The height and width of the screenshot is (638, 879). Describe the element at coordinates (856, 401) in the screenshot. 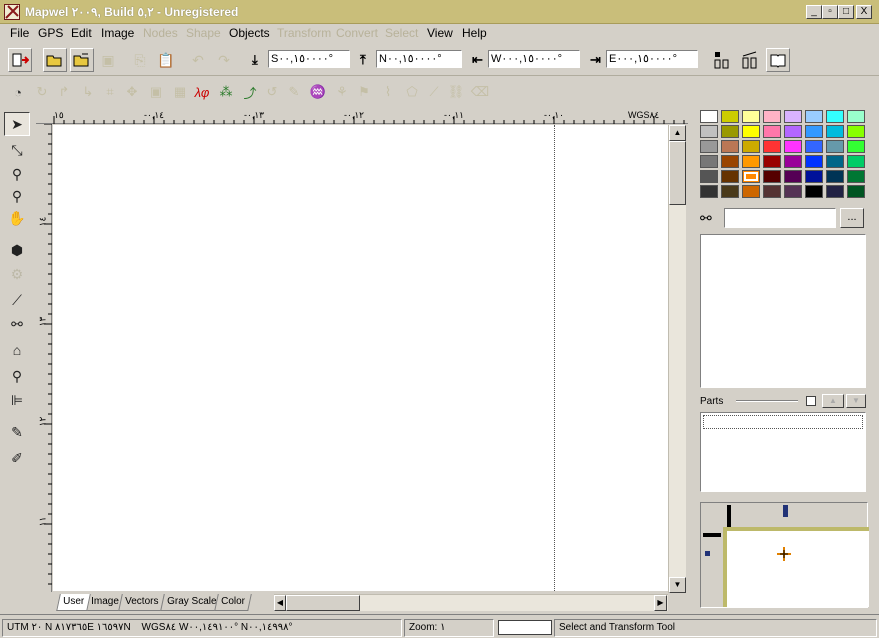

I see `parts-down-button: ▼` at that location.